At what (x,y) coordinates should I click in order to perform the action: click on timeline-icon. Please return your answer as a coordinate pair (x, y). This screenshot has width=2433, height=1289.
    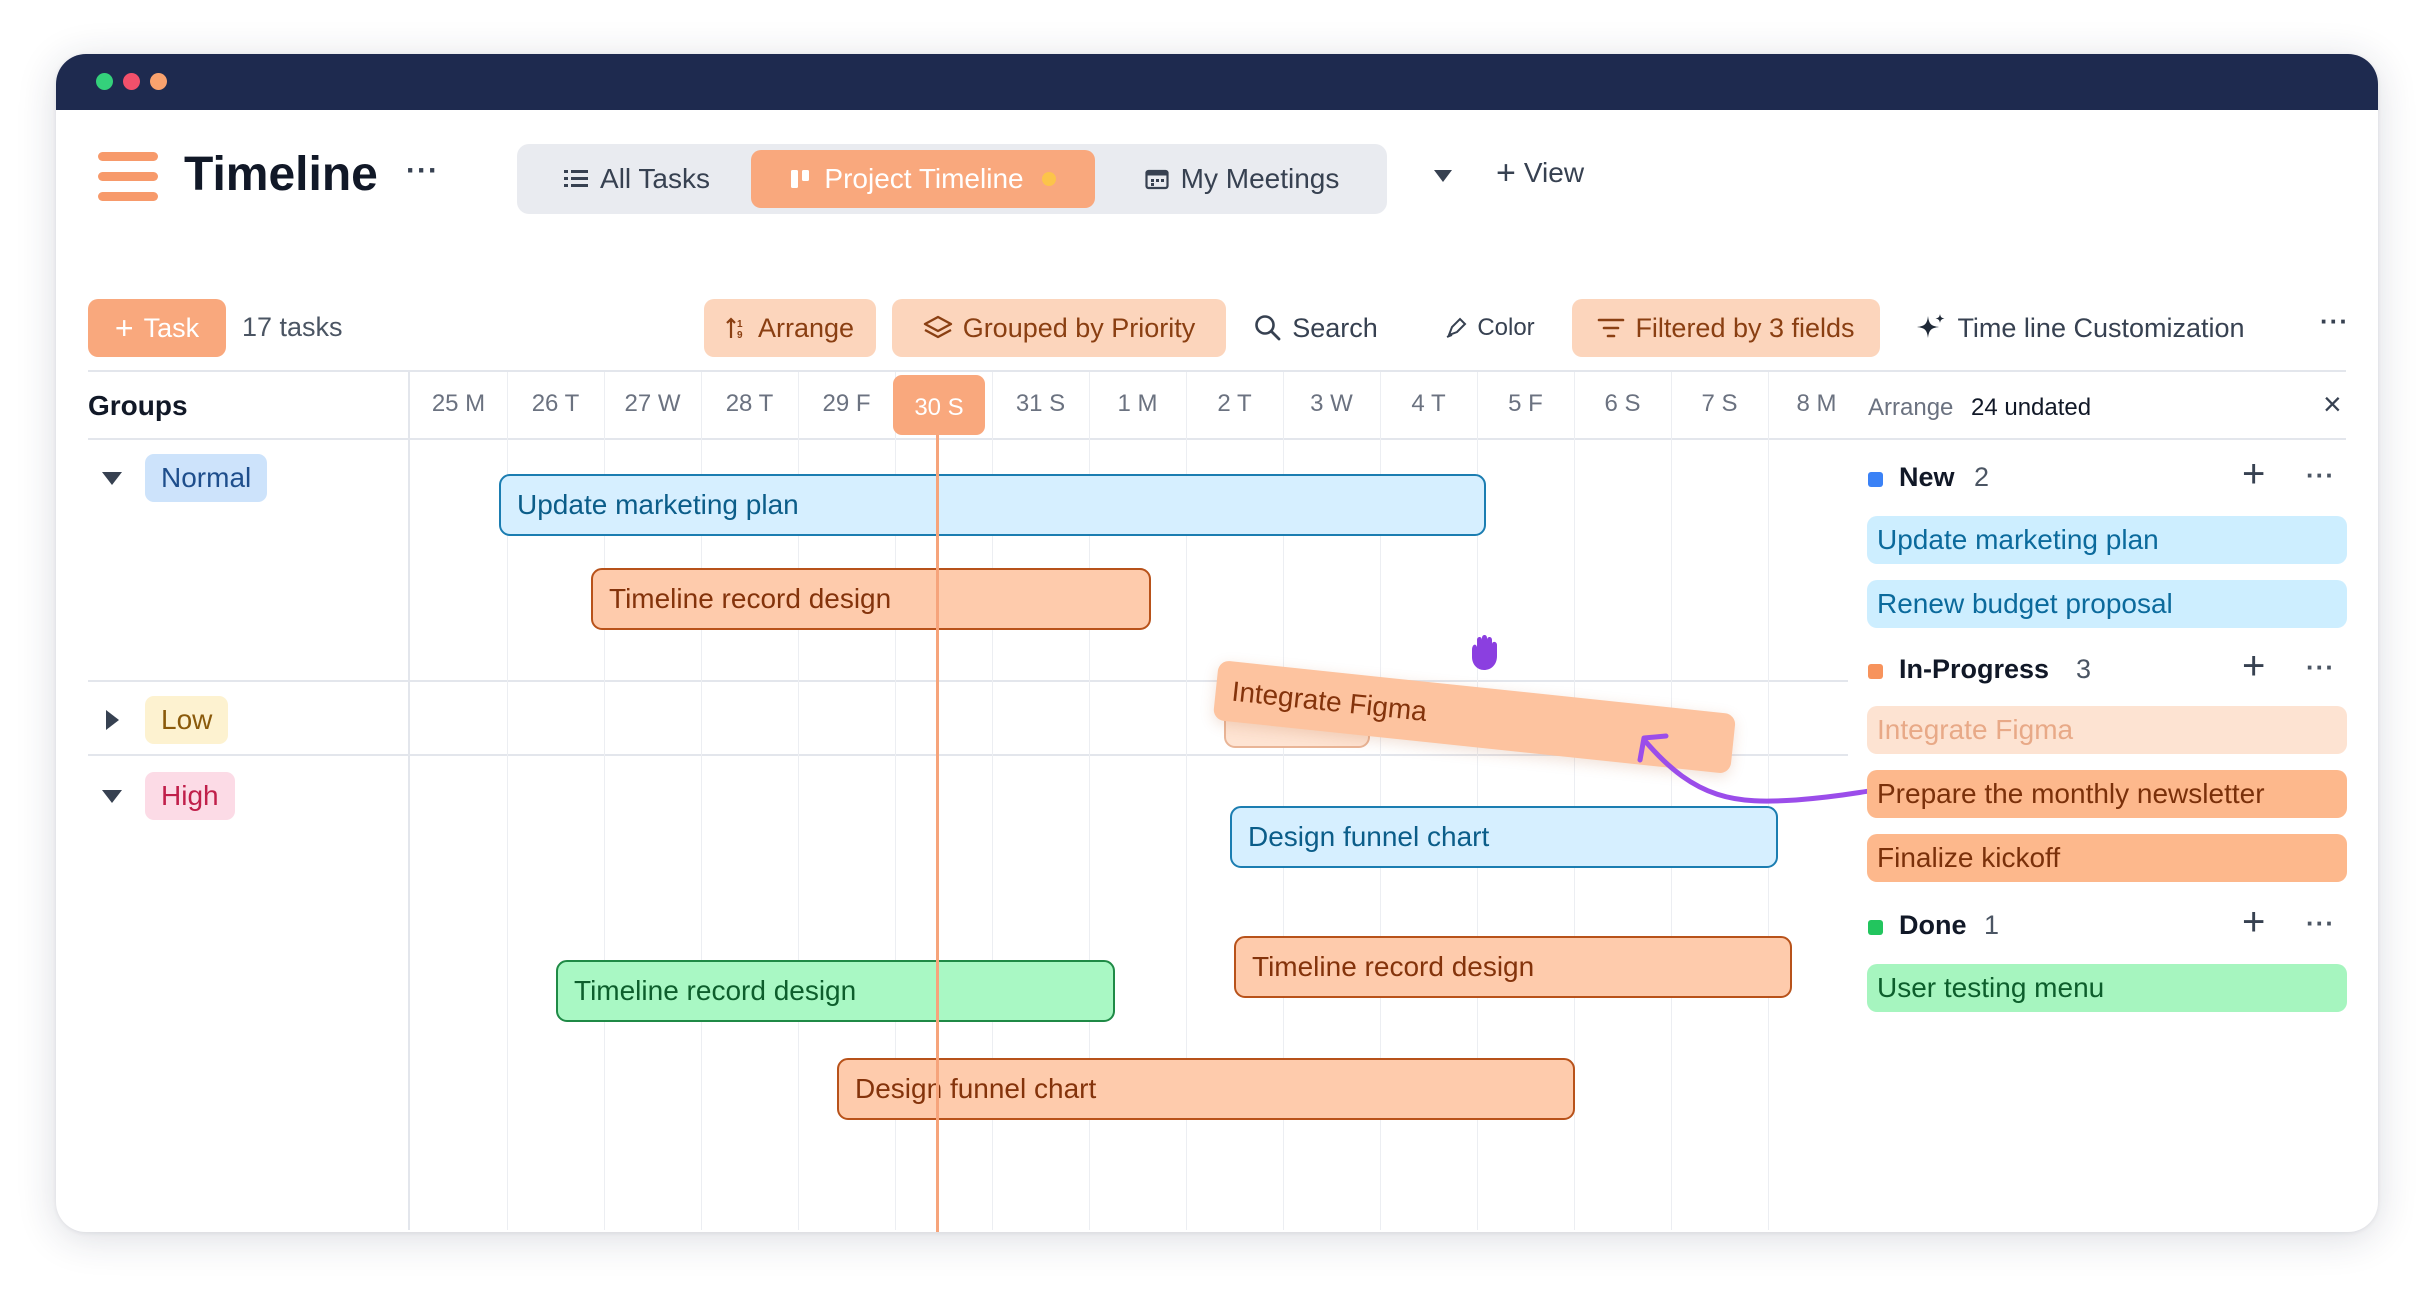
    Looking at the image, I should click on (800, 179).